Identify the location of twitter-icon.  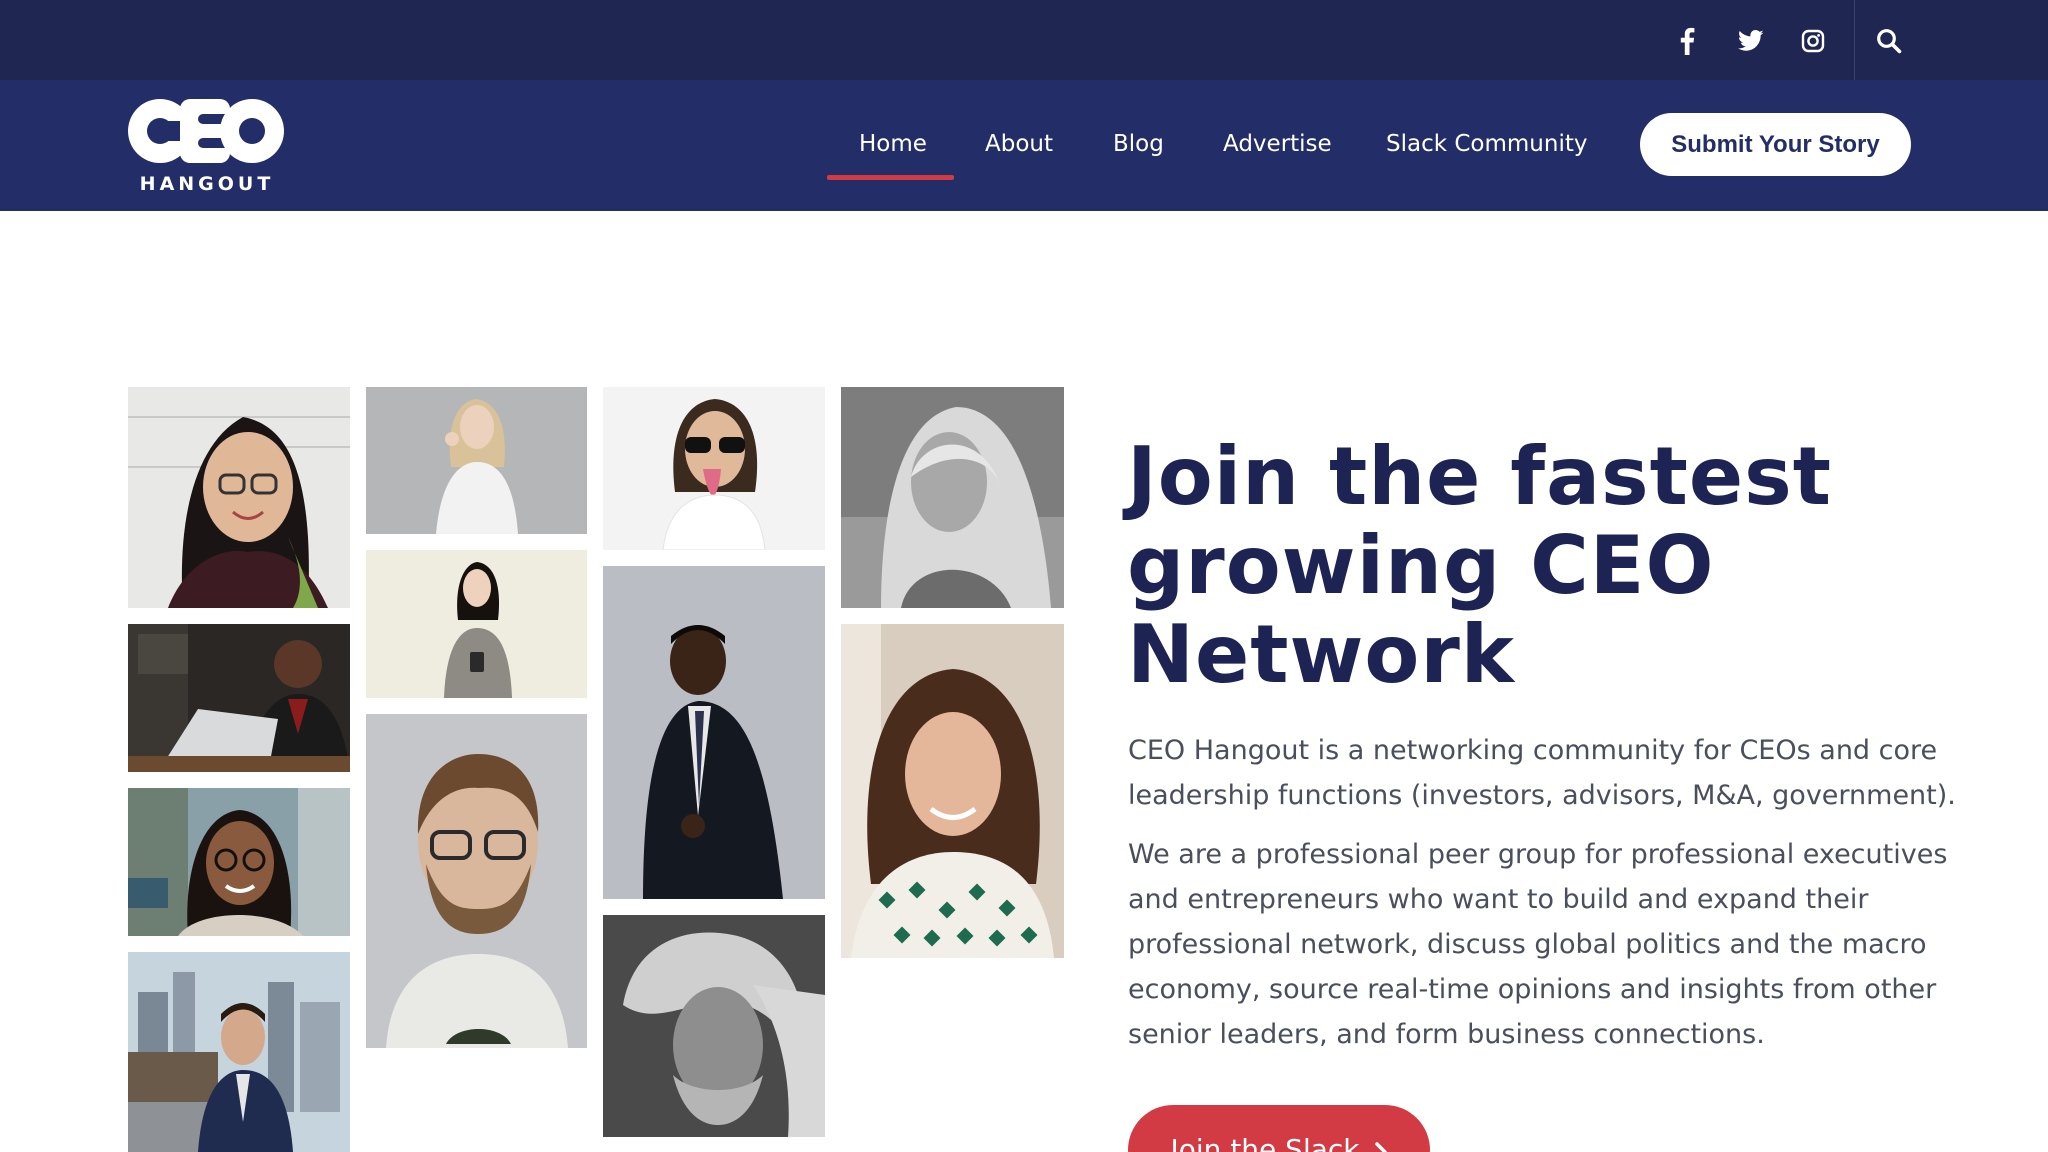
(1751, 41).